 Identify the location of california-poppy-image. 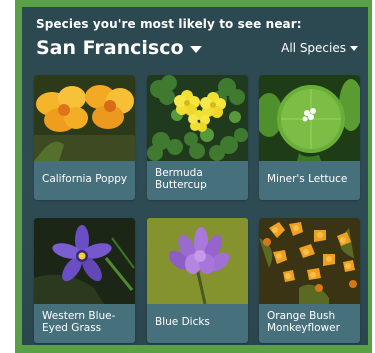
(84, 118).